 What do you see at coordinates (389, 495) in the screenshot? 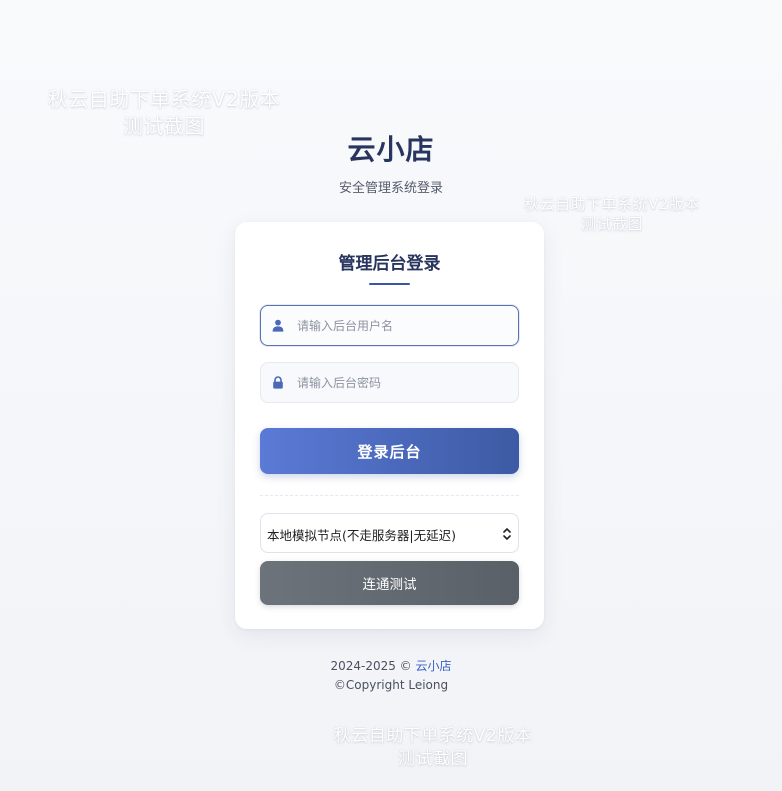
I see `divider` at bounding box center [389, 495].